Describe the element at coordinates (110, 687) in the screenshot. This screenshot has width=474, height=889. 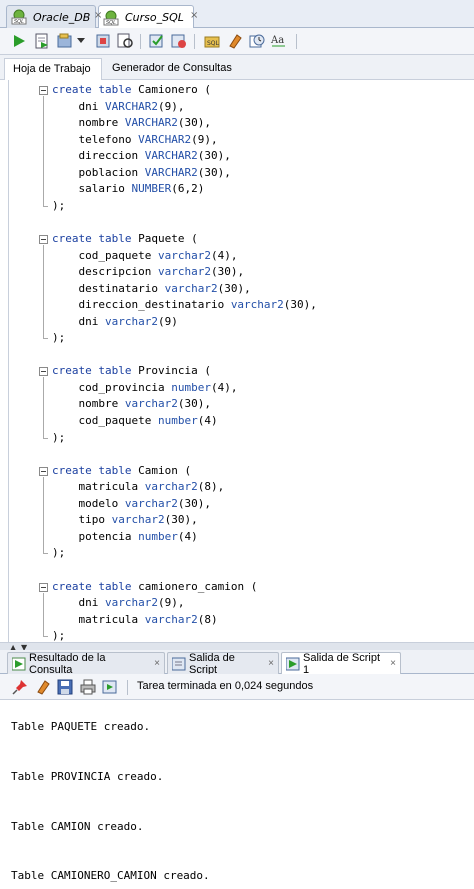
I see `open-file-icon` at that location.